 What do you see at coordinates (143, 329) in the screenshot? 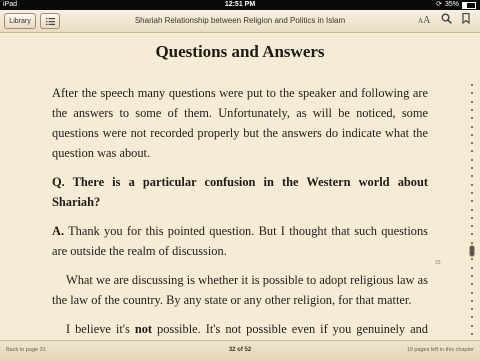
I see `bold-run: not` at bounding box center [143, 329].